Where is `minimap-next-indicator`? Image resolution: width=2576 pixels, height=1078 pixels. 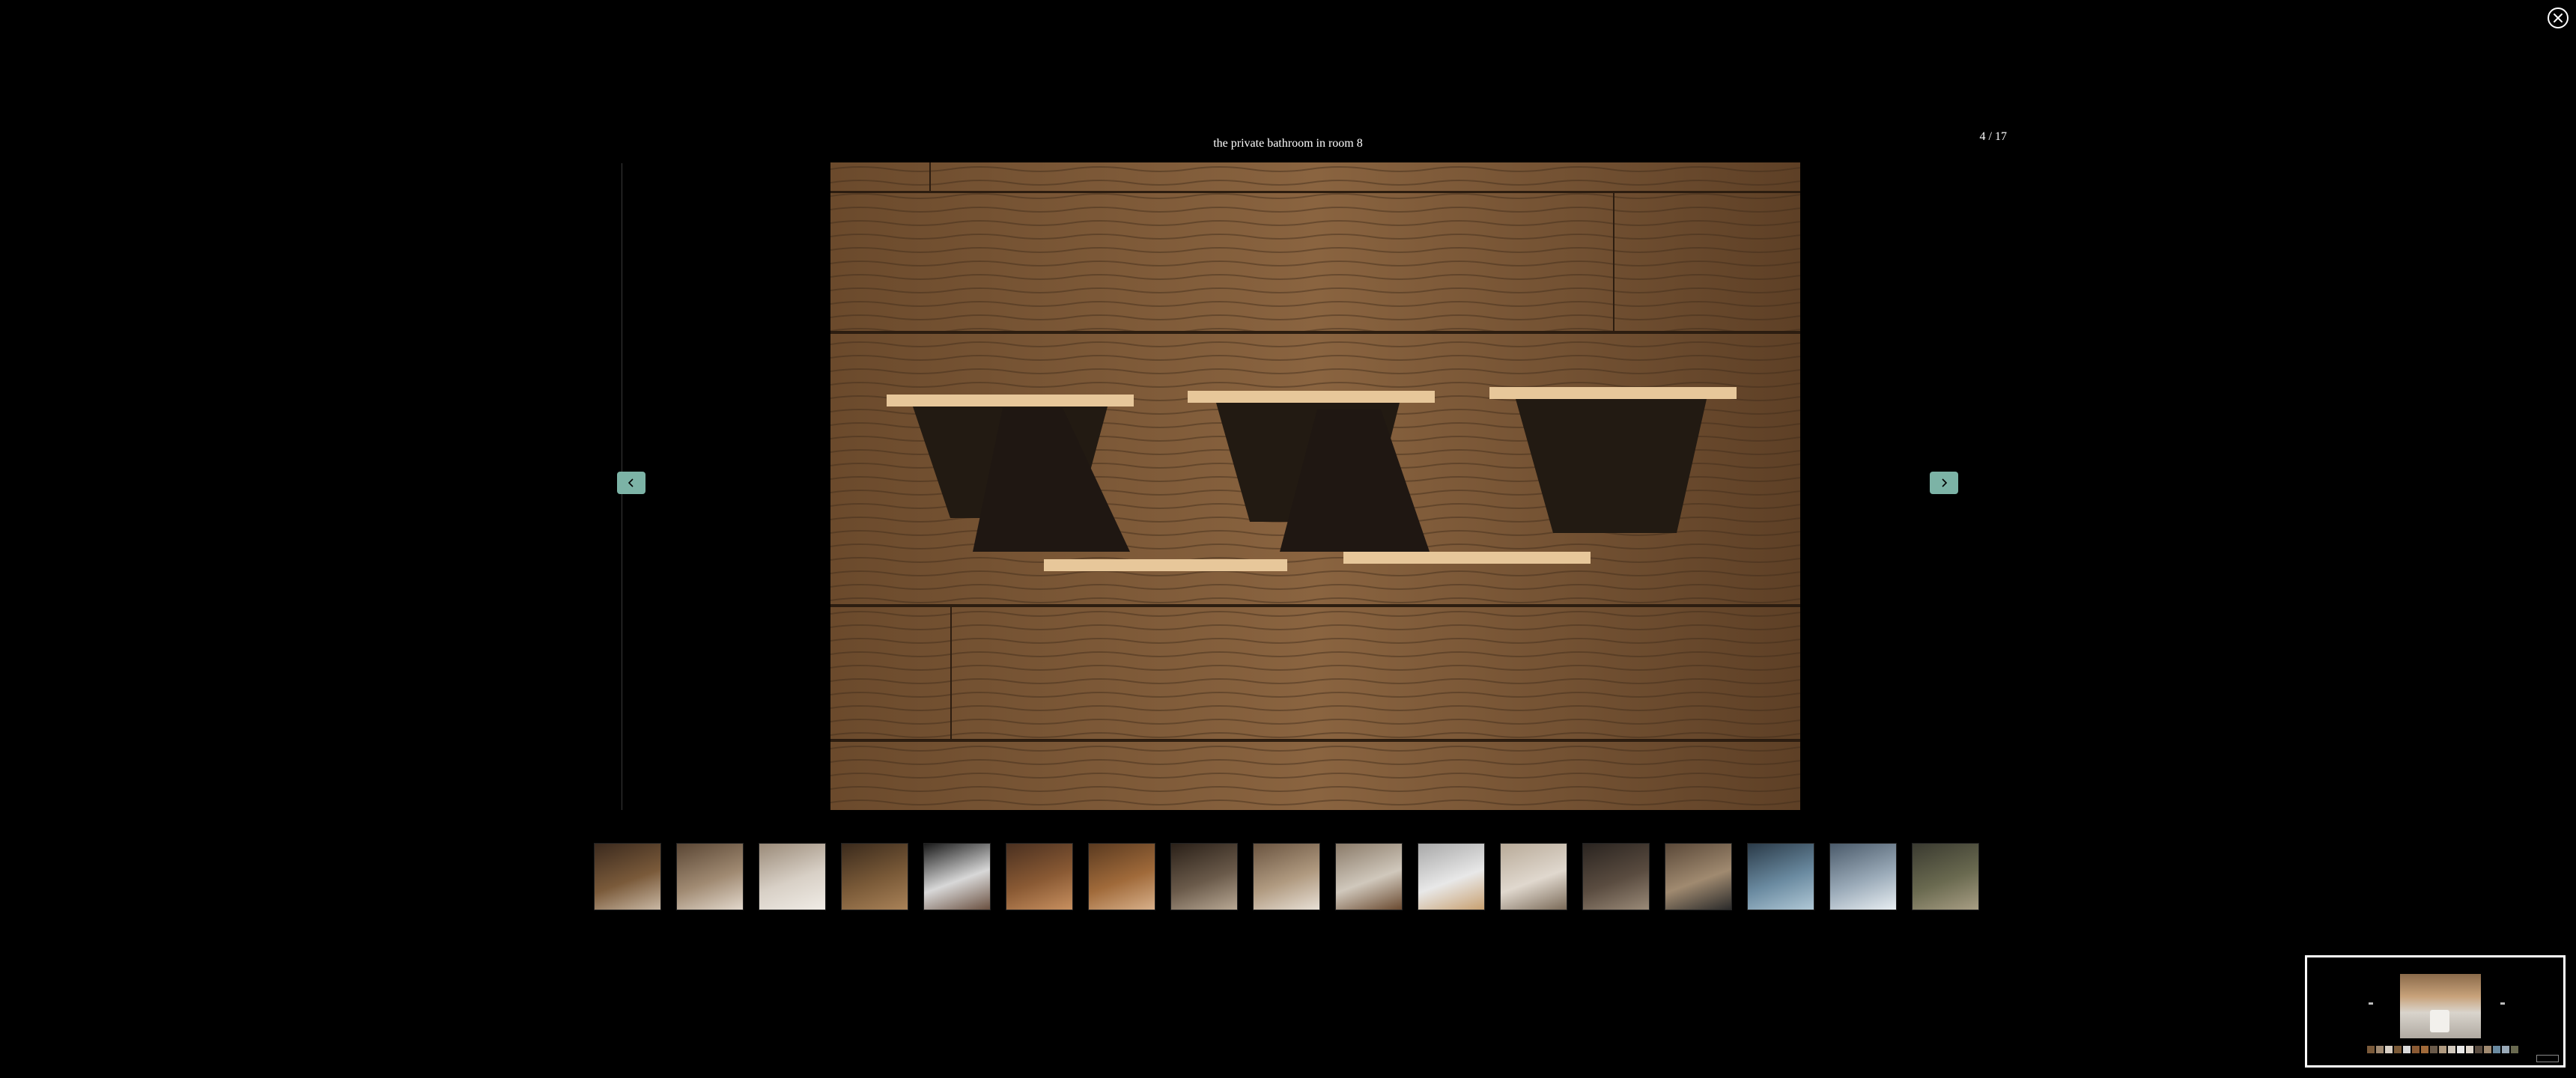 minimap-next-indicator is located at coordinates (2502, 1004).